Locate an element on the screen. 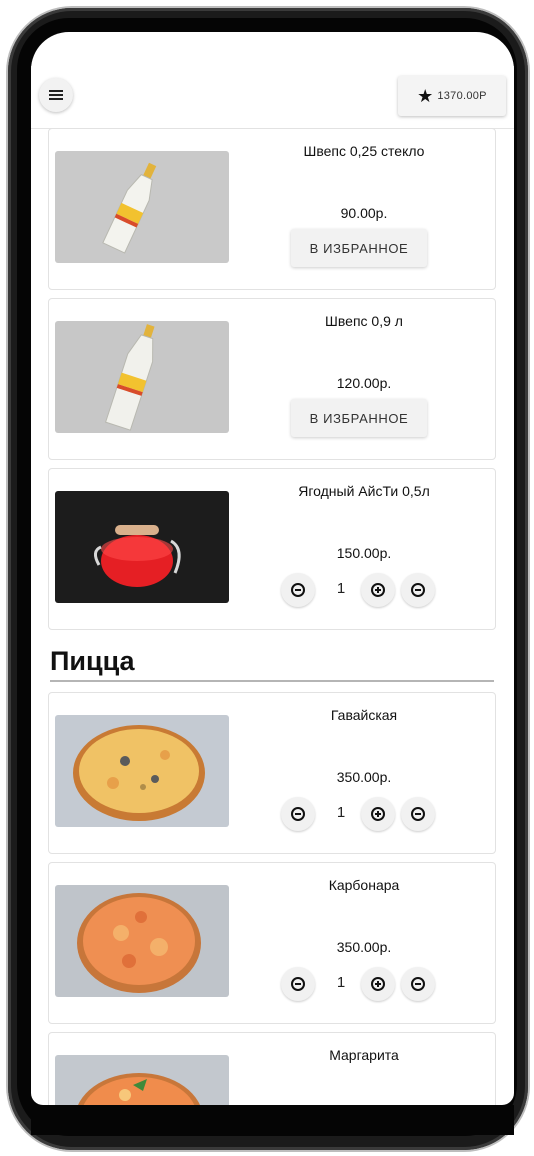 Image resolution: width=534 pixels, height=1156 pixels. favorites-total-button: ★ 1370.00Р is located at coordinates (452, 96).